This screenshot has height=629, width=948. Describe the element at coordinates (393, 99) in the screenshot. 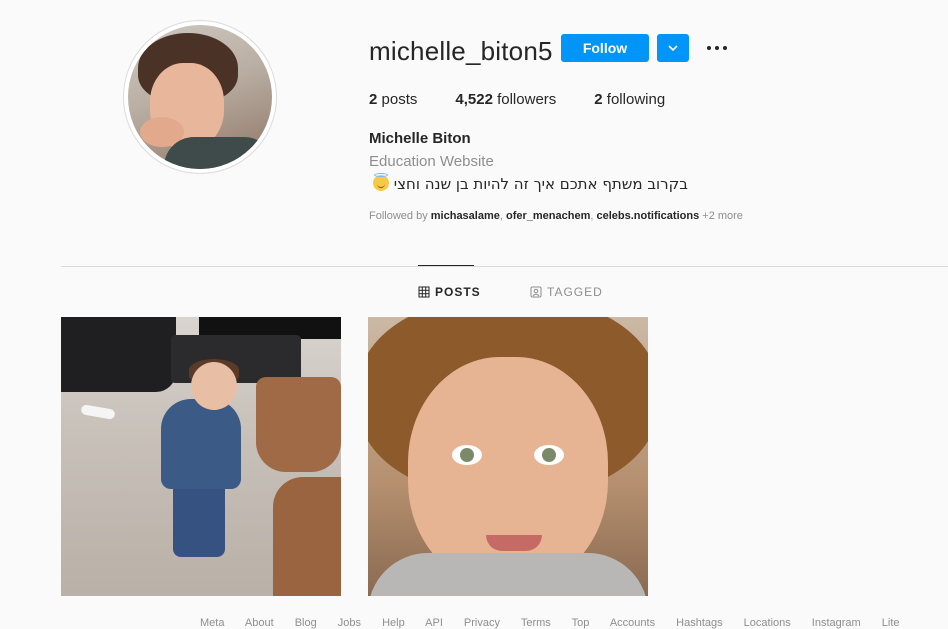

I see `posts-stat: 2 posts` at that location.